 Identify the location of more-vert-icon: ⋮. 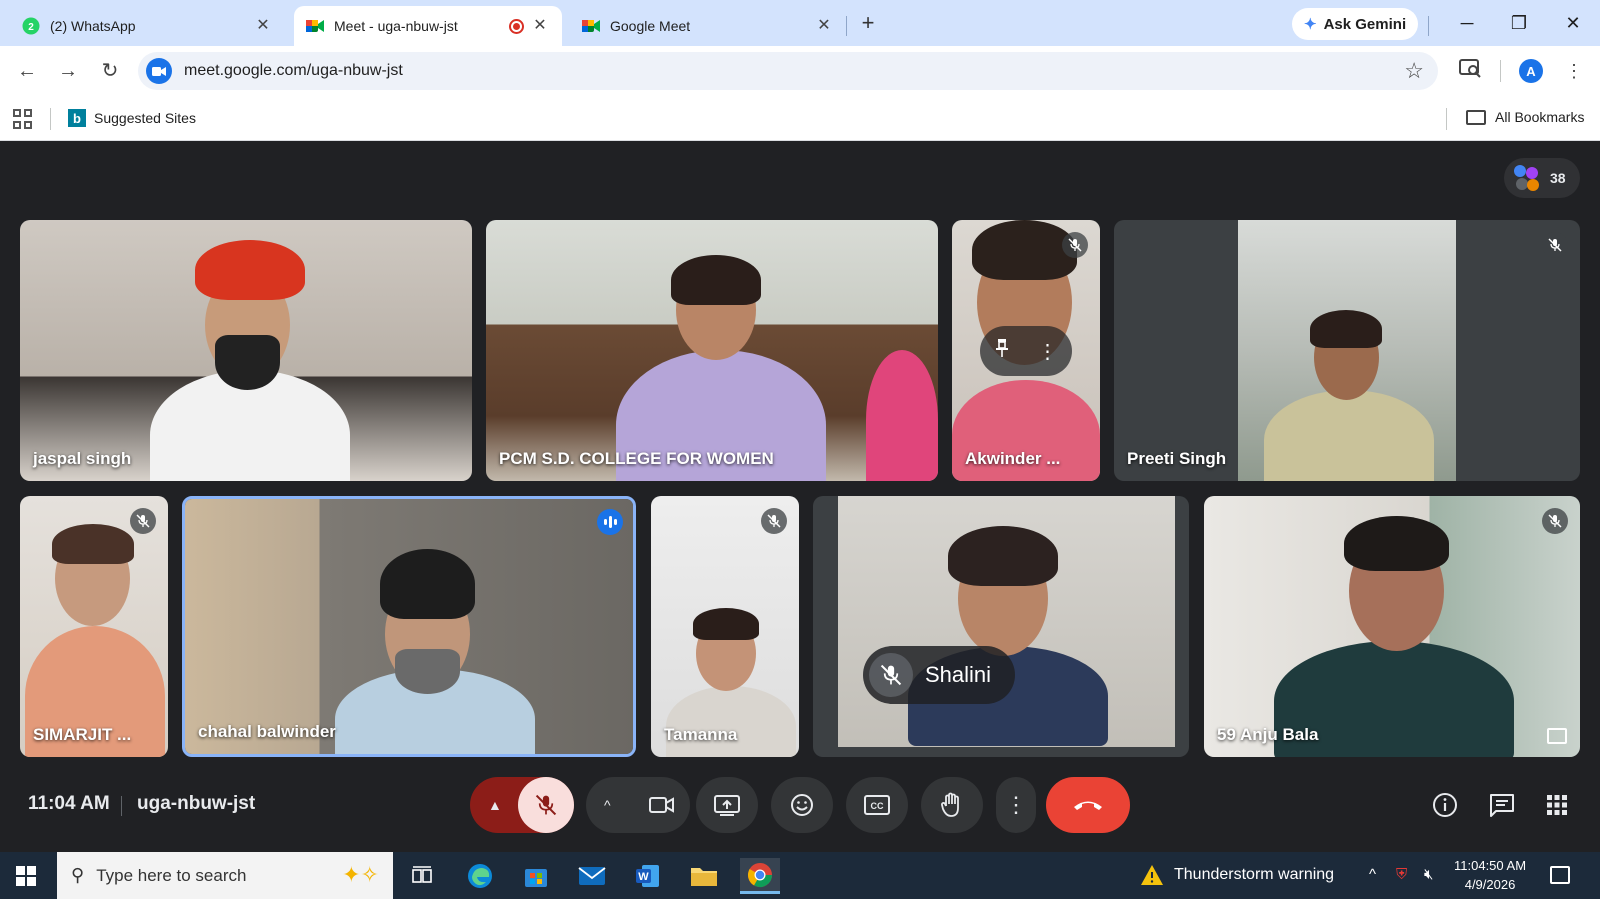
(1016, 804).